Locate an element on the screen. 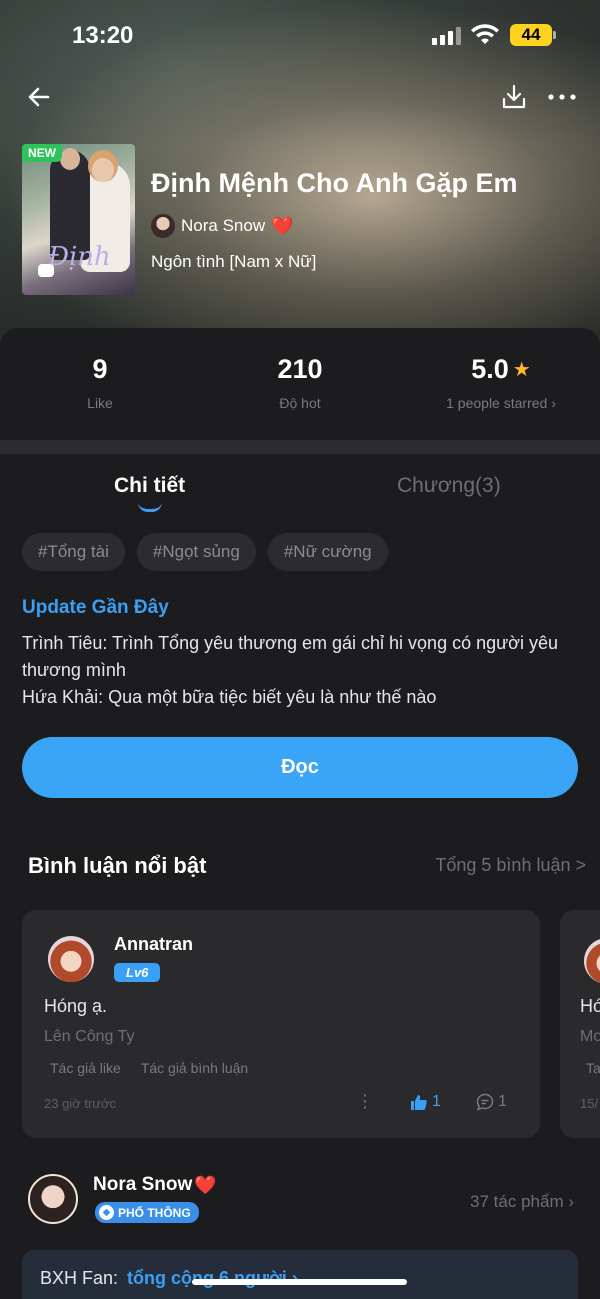 Image resolution: width=600 pixels, height=1299 pixels. tab-indicator is located at coordinates (150, 507).